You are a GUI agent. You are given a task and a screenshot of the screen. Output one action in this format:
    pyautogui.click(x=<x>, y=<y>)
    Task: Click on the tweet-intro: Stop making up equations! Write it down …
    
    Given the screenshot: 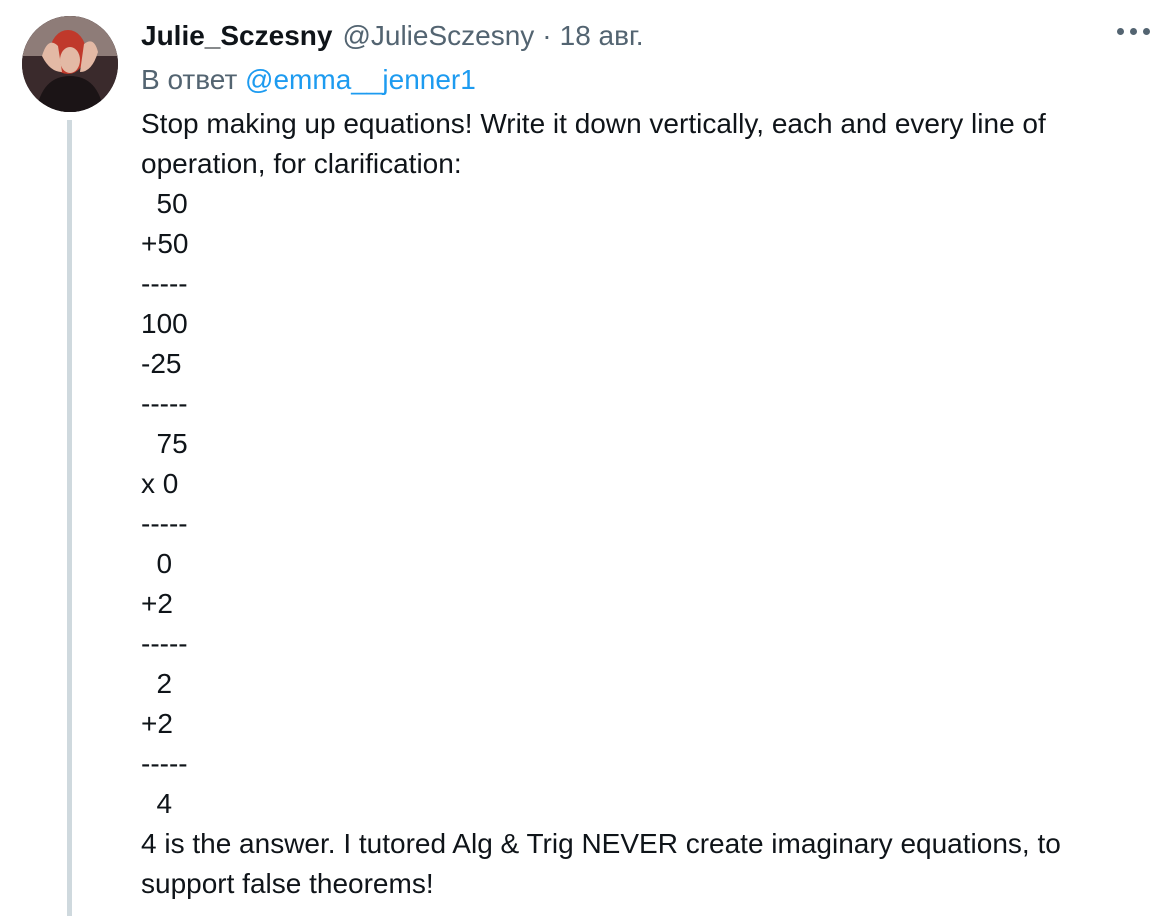 What is the action you would take?
    pyautogui.click(x=593, y=143)
    